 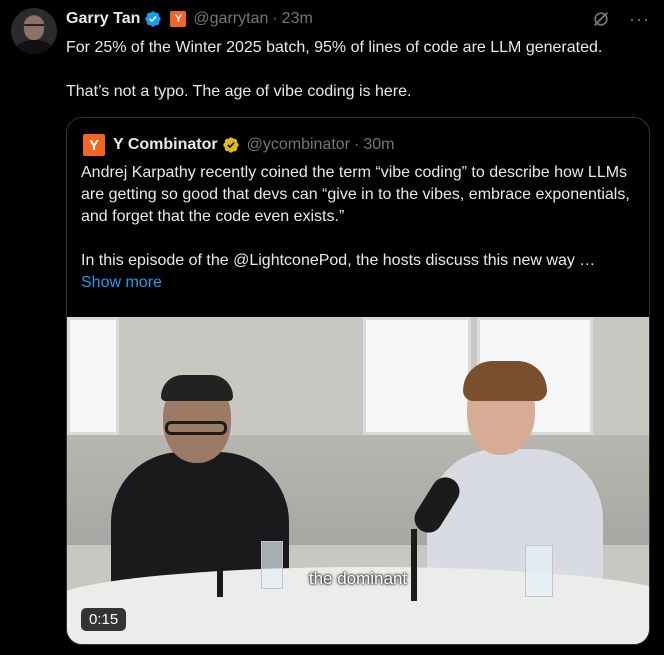 What do you see at coordinates (103, 19) in the screenshot?
I see `author-name: Garry Tan` at bounding box center [103, 19].